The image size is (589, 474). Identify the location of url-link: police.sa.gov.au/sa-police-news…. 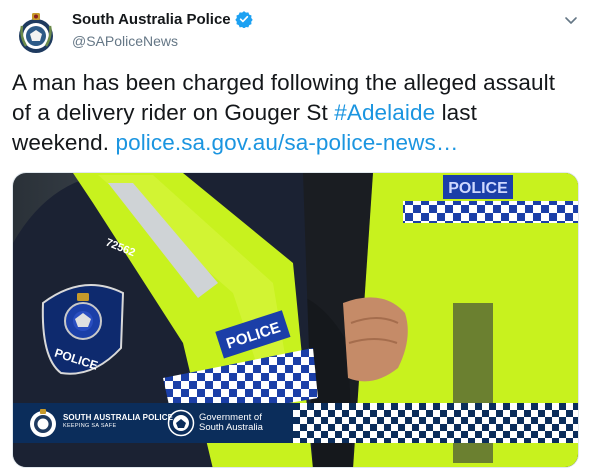
(286, 142).